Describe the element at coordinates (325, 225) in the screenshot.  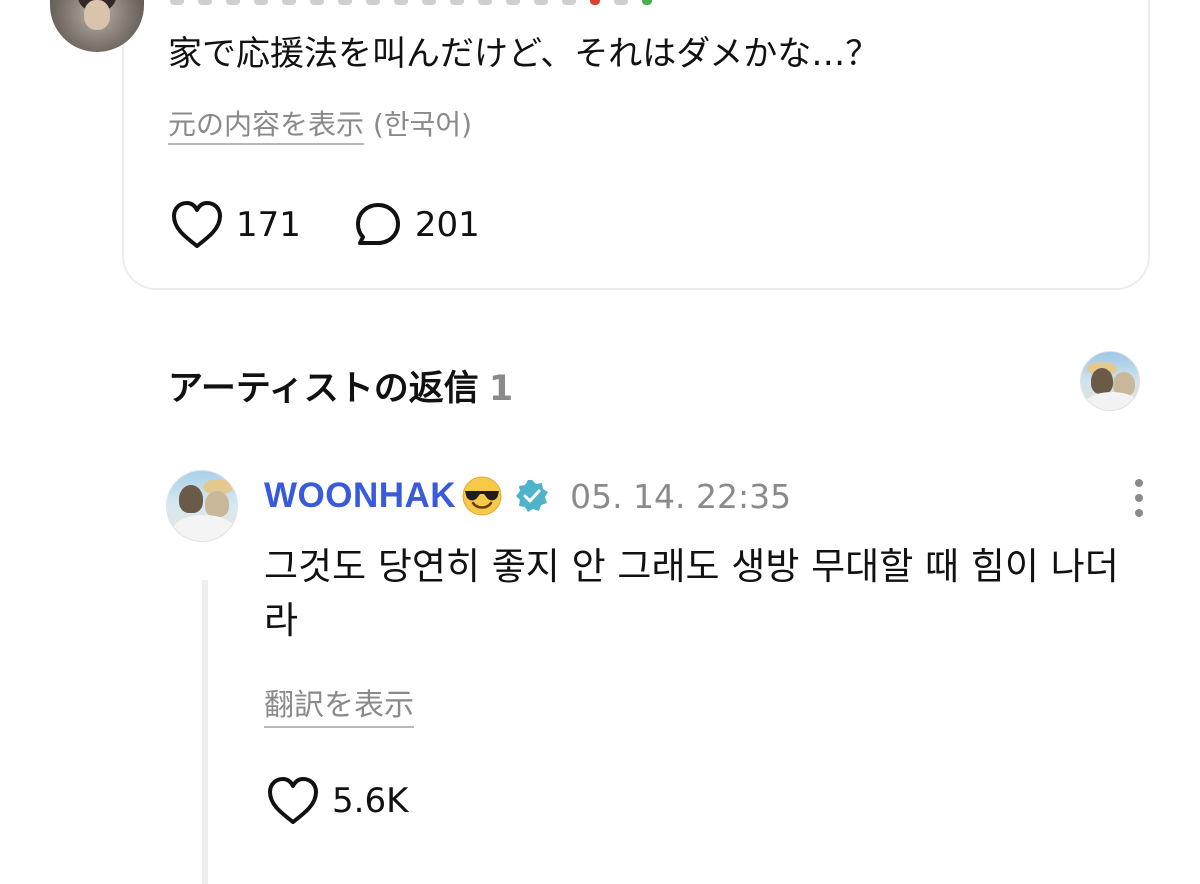
I see `post-actions: 171 201` at that location.